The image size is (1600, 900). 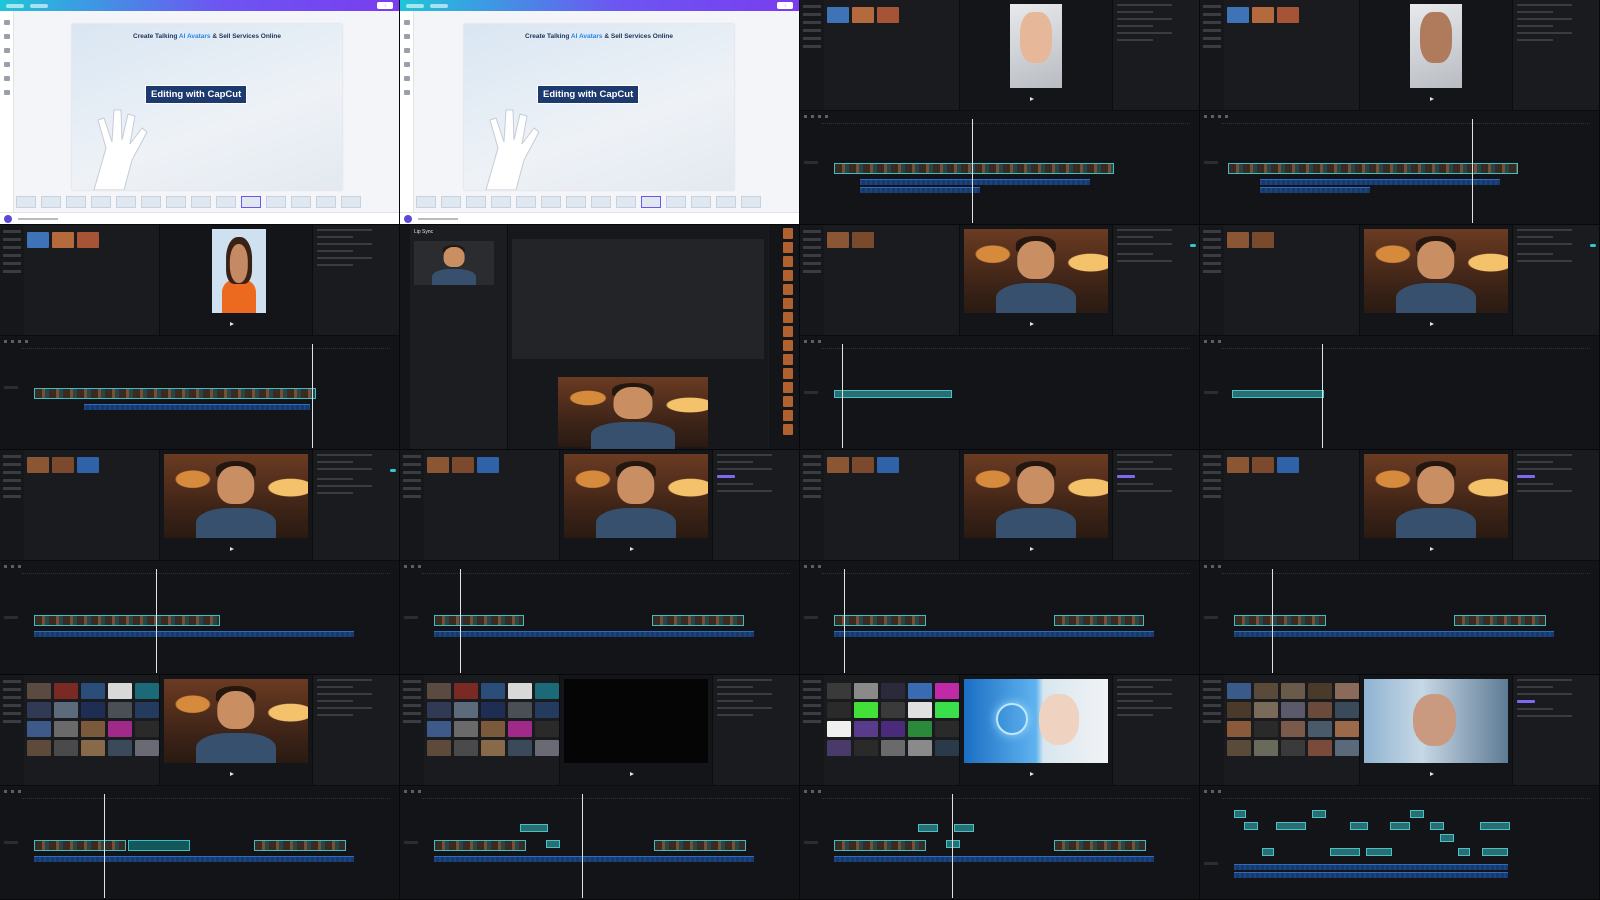 I want to click on text-icon, so click(x=6, y=50).